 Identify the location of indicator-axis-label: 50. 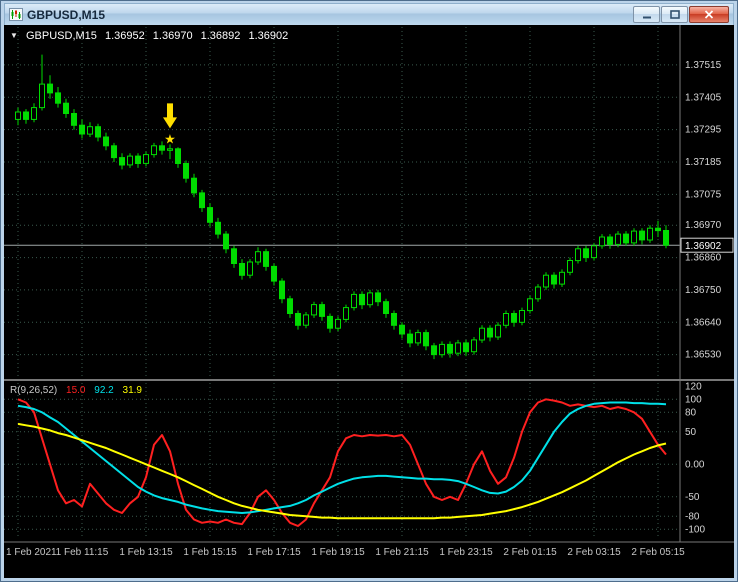
(691, 432).